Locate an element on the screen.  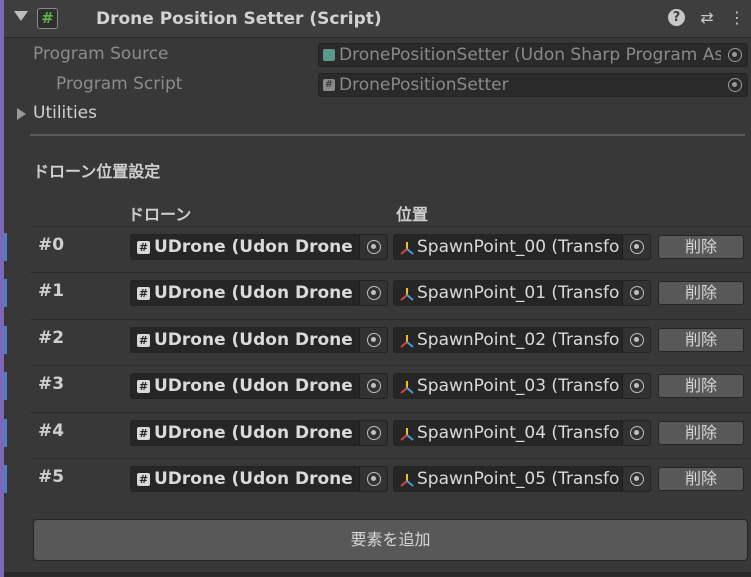
position-field: SpawnPoint_04 (Transform) is located at coordinates (522, 433).